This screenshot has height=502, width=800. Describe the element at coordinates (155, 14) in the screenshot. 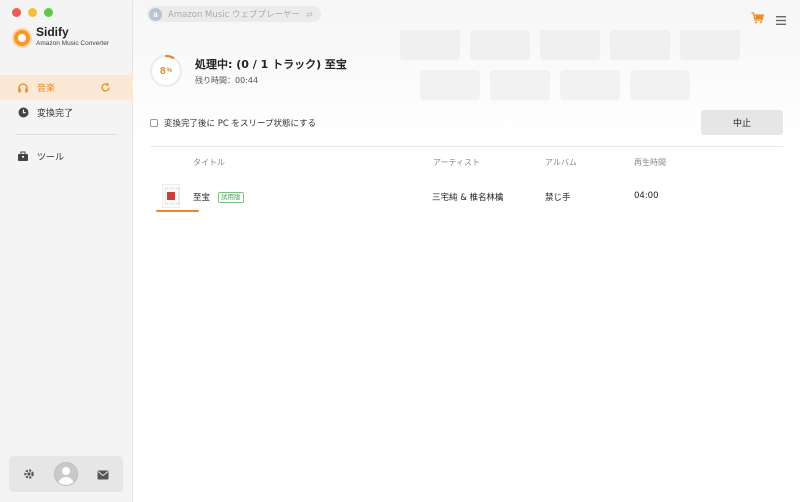

I see `amazon-music-icon: a` at that location.